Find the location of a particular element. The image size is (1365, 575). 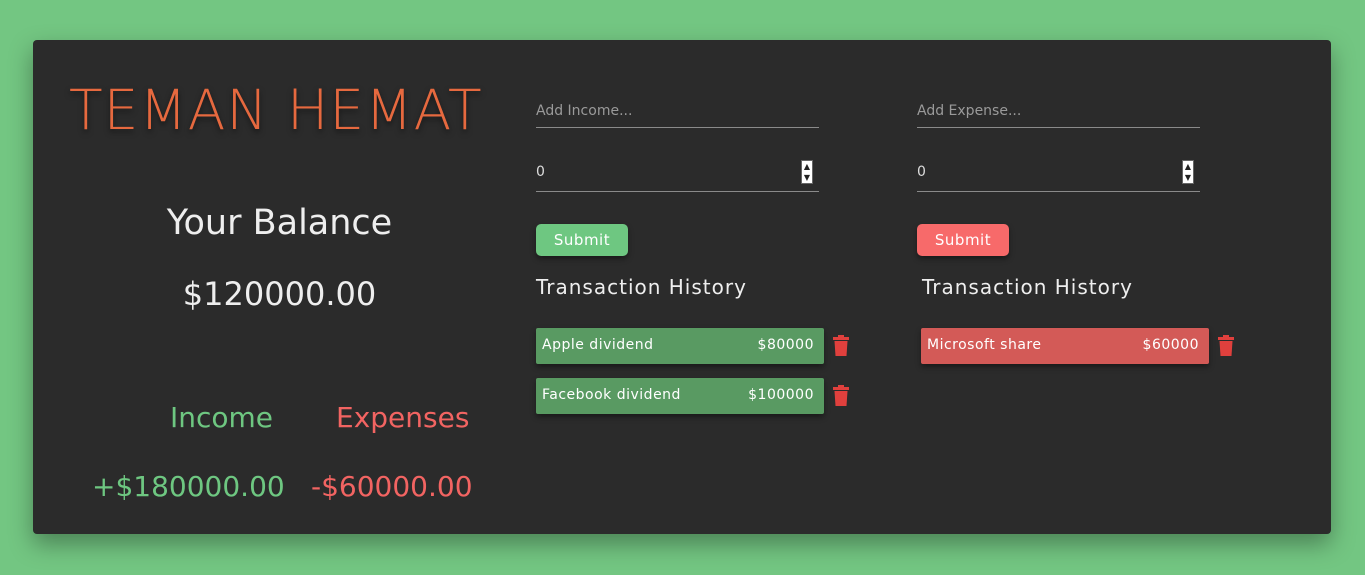

expenses-label: Expenses is located at coordinates (403, 417).